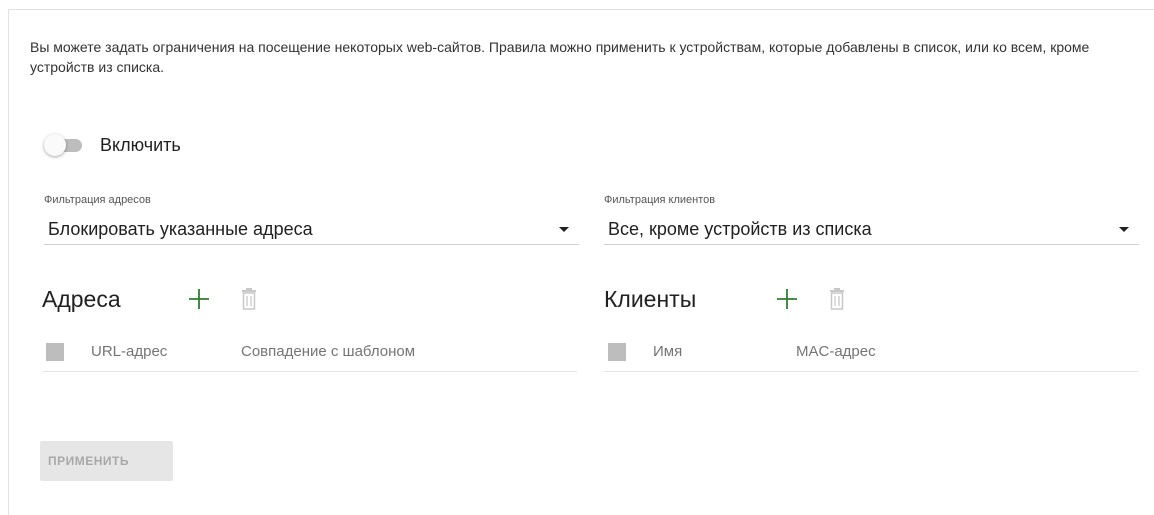 This screenshot has width=1154, height=515. I want to click on addresses-header: Адреса, so click(309, 299).